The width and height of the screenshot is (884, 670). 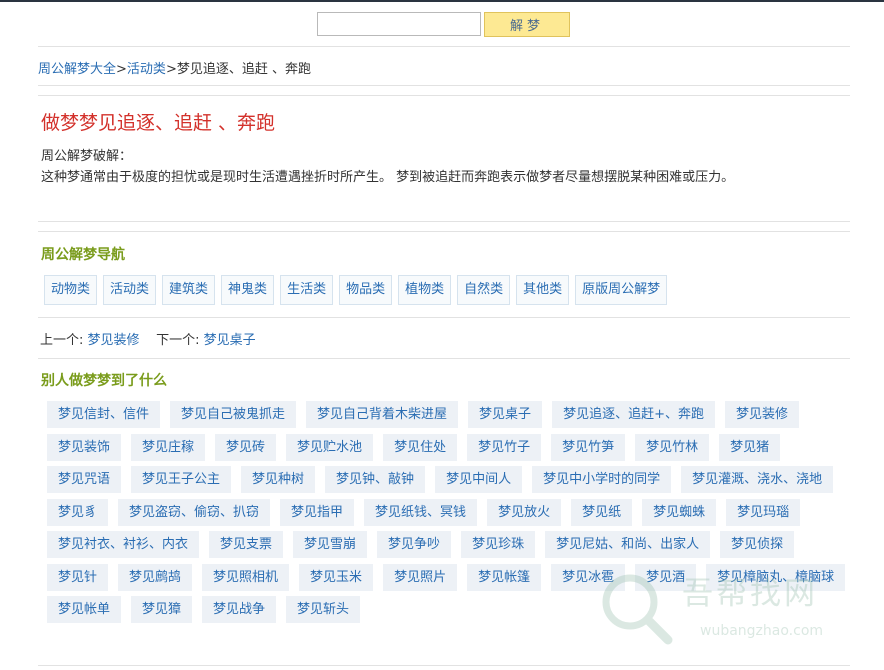 What do you see at coordinates (757, 479) in the screenshot?
I see `related-dream-link: 梦见灌溉、浇水、浇地` at bounding box center [757, 479].